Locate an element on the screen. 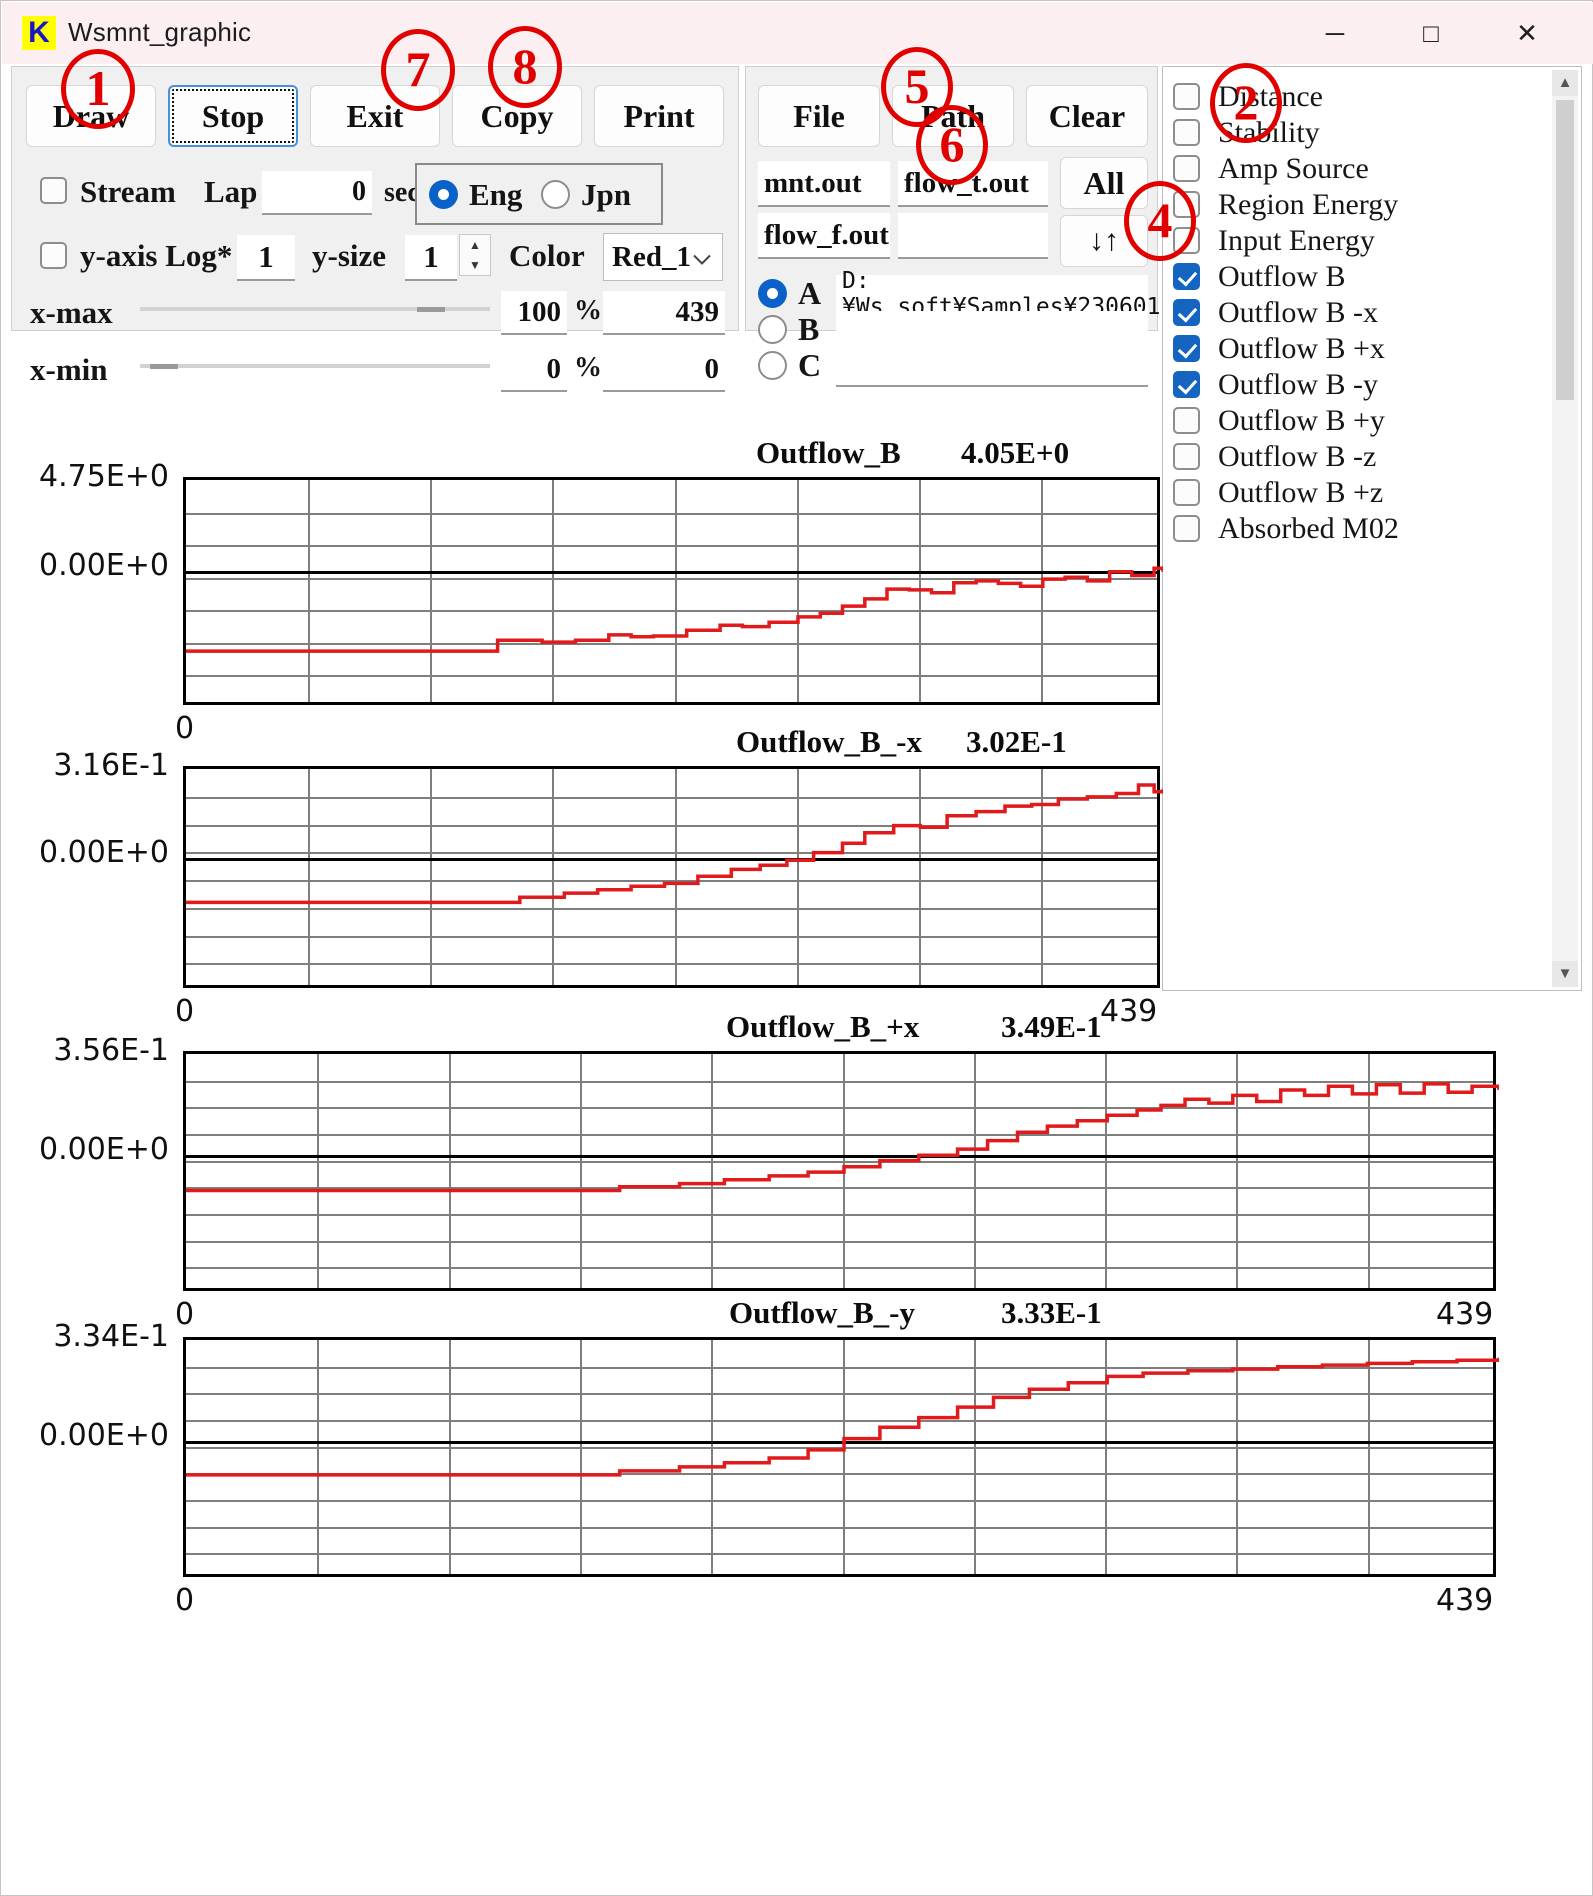 The image size is (1593, 1896). print-button: Print is located at coordinates (659, 116).